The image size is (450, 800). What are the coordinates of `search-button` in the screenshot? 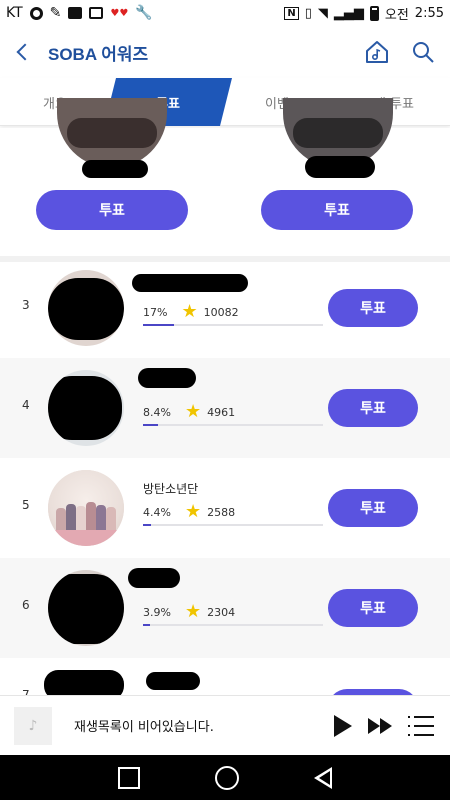 It's located at (423, 52).